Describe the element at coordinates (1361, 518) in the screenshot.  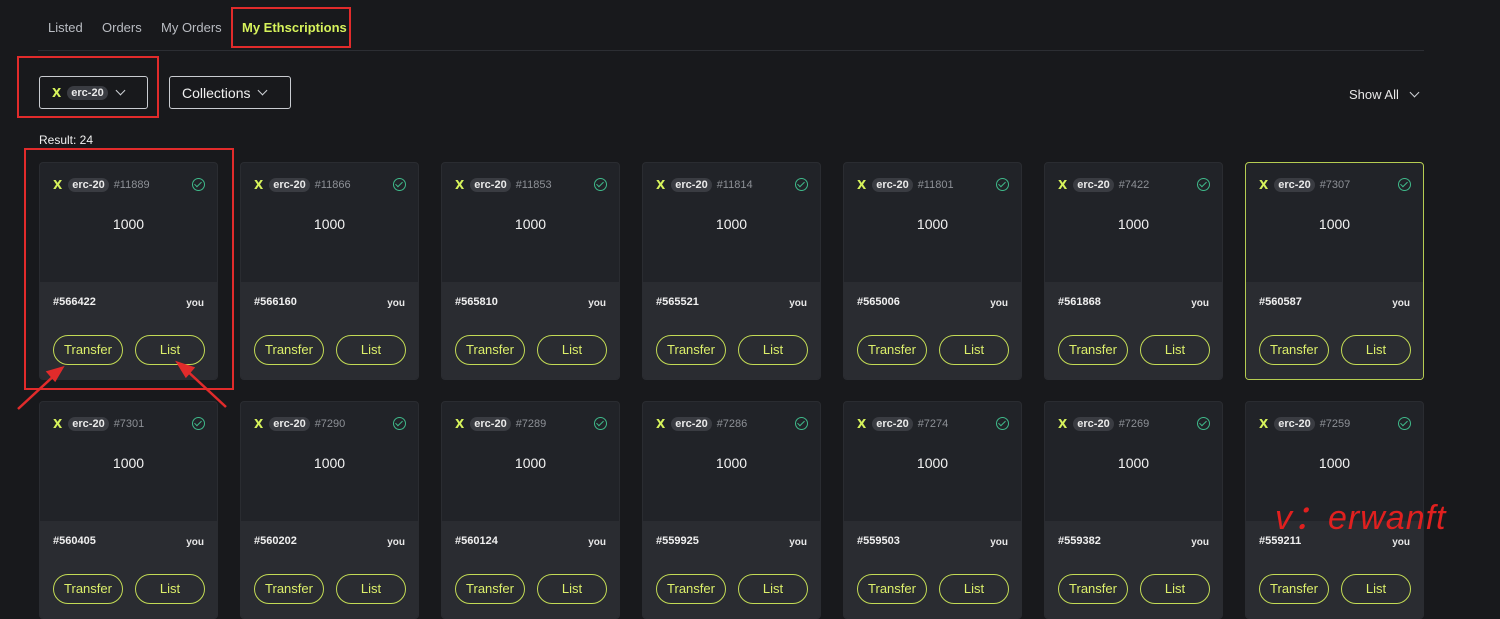
I see `watermark-text: v：erwanft` at that location.